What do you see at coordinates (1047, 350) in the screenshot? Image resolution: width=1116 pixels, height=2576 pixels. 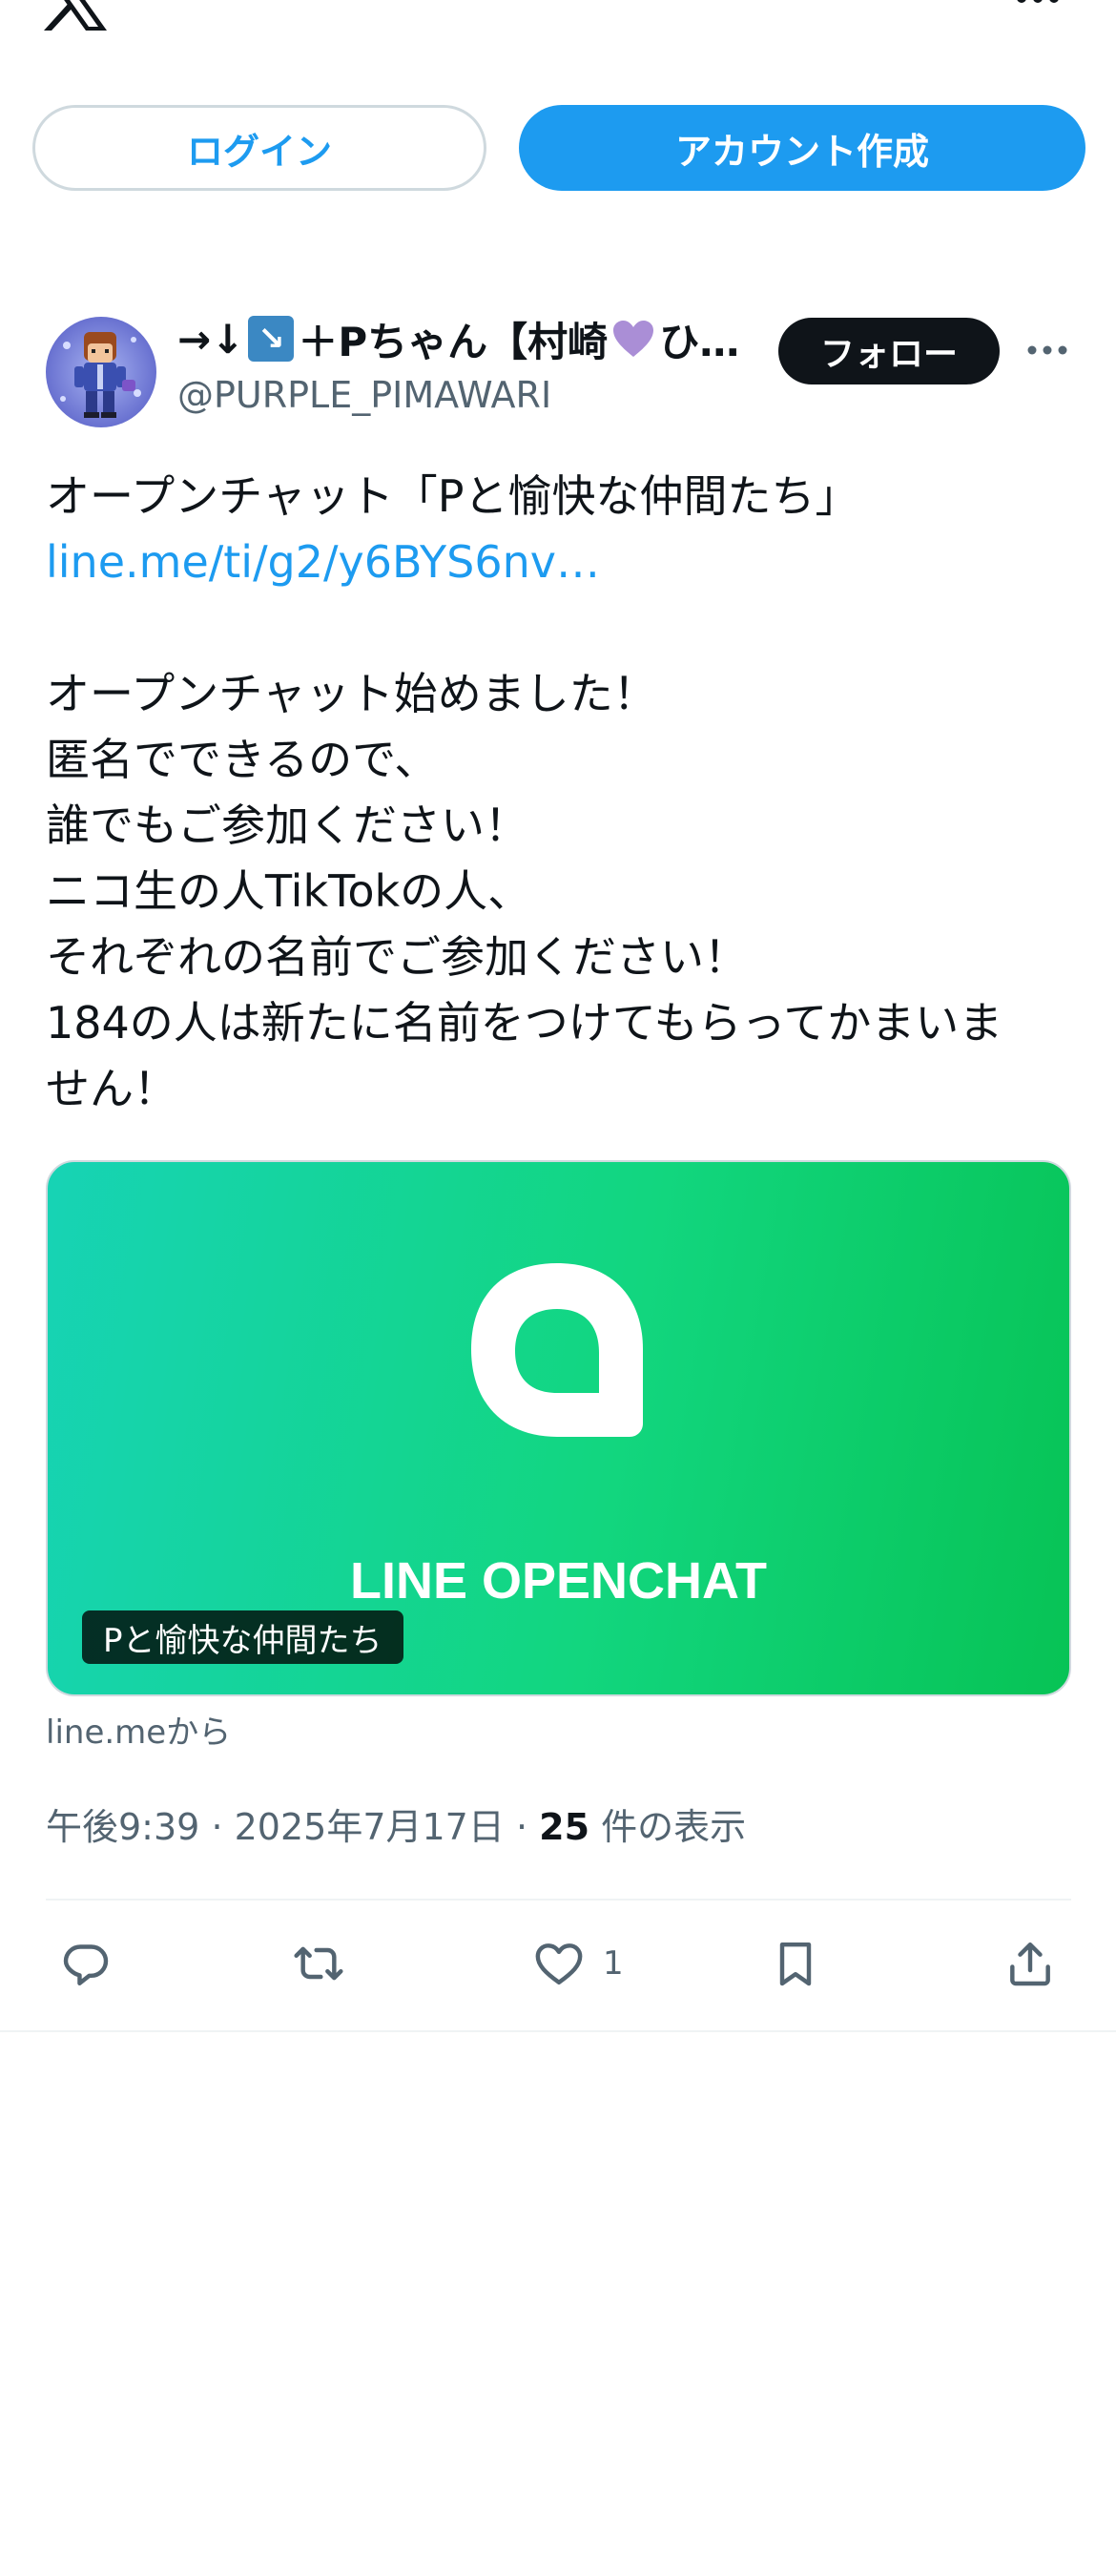 I see `post-more-icon` at bounding box center [1047, 350].